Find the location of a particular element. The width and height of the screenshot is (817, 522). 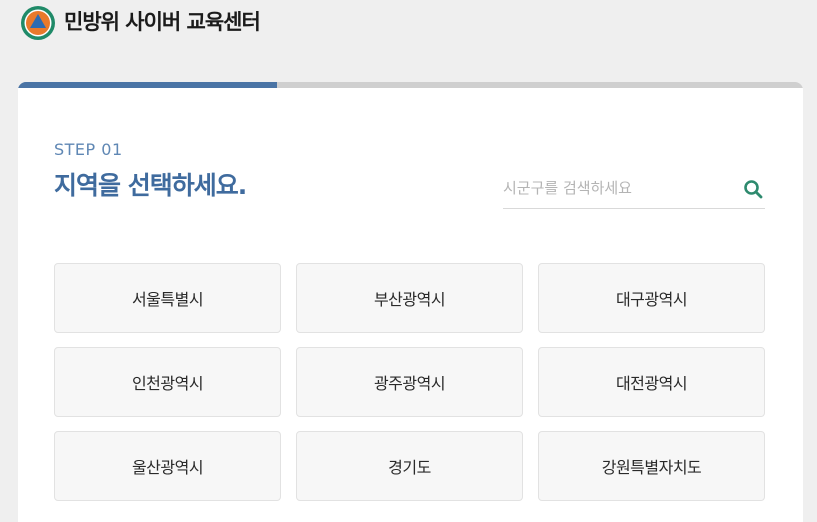

region-button: 강원특별자치도 is located at coordinates (651, 466).